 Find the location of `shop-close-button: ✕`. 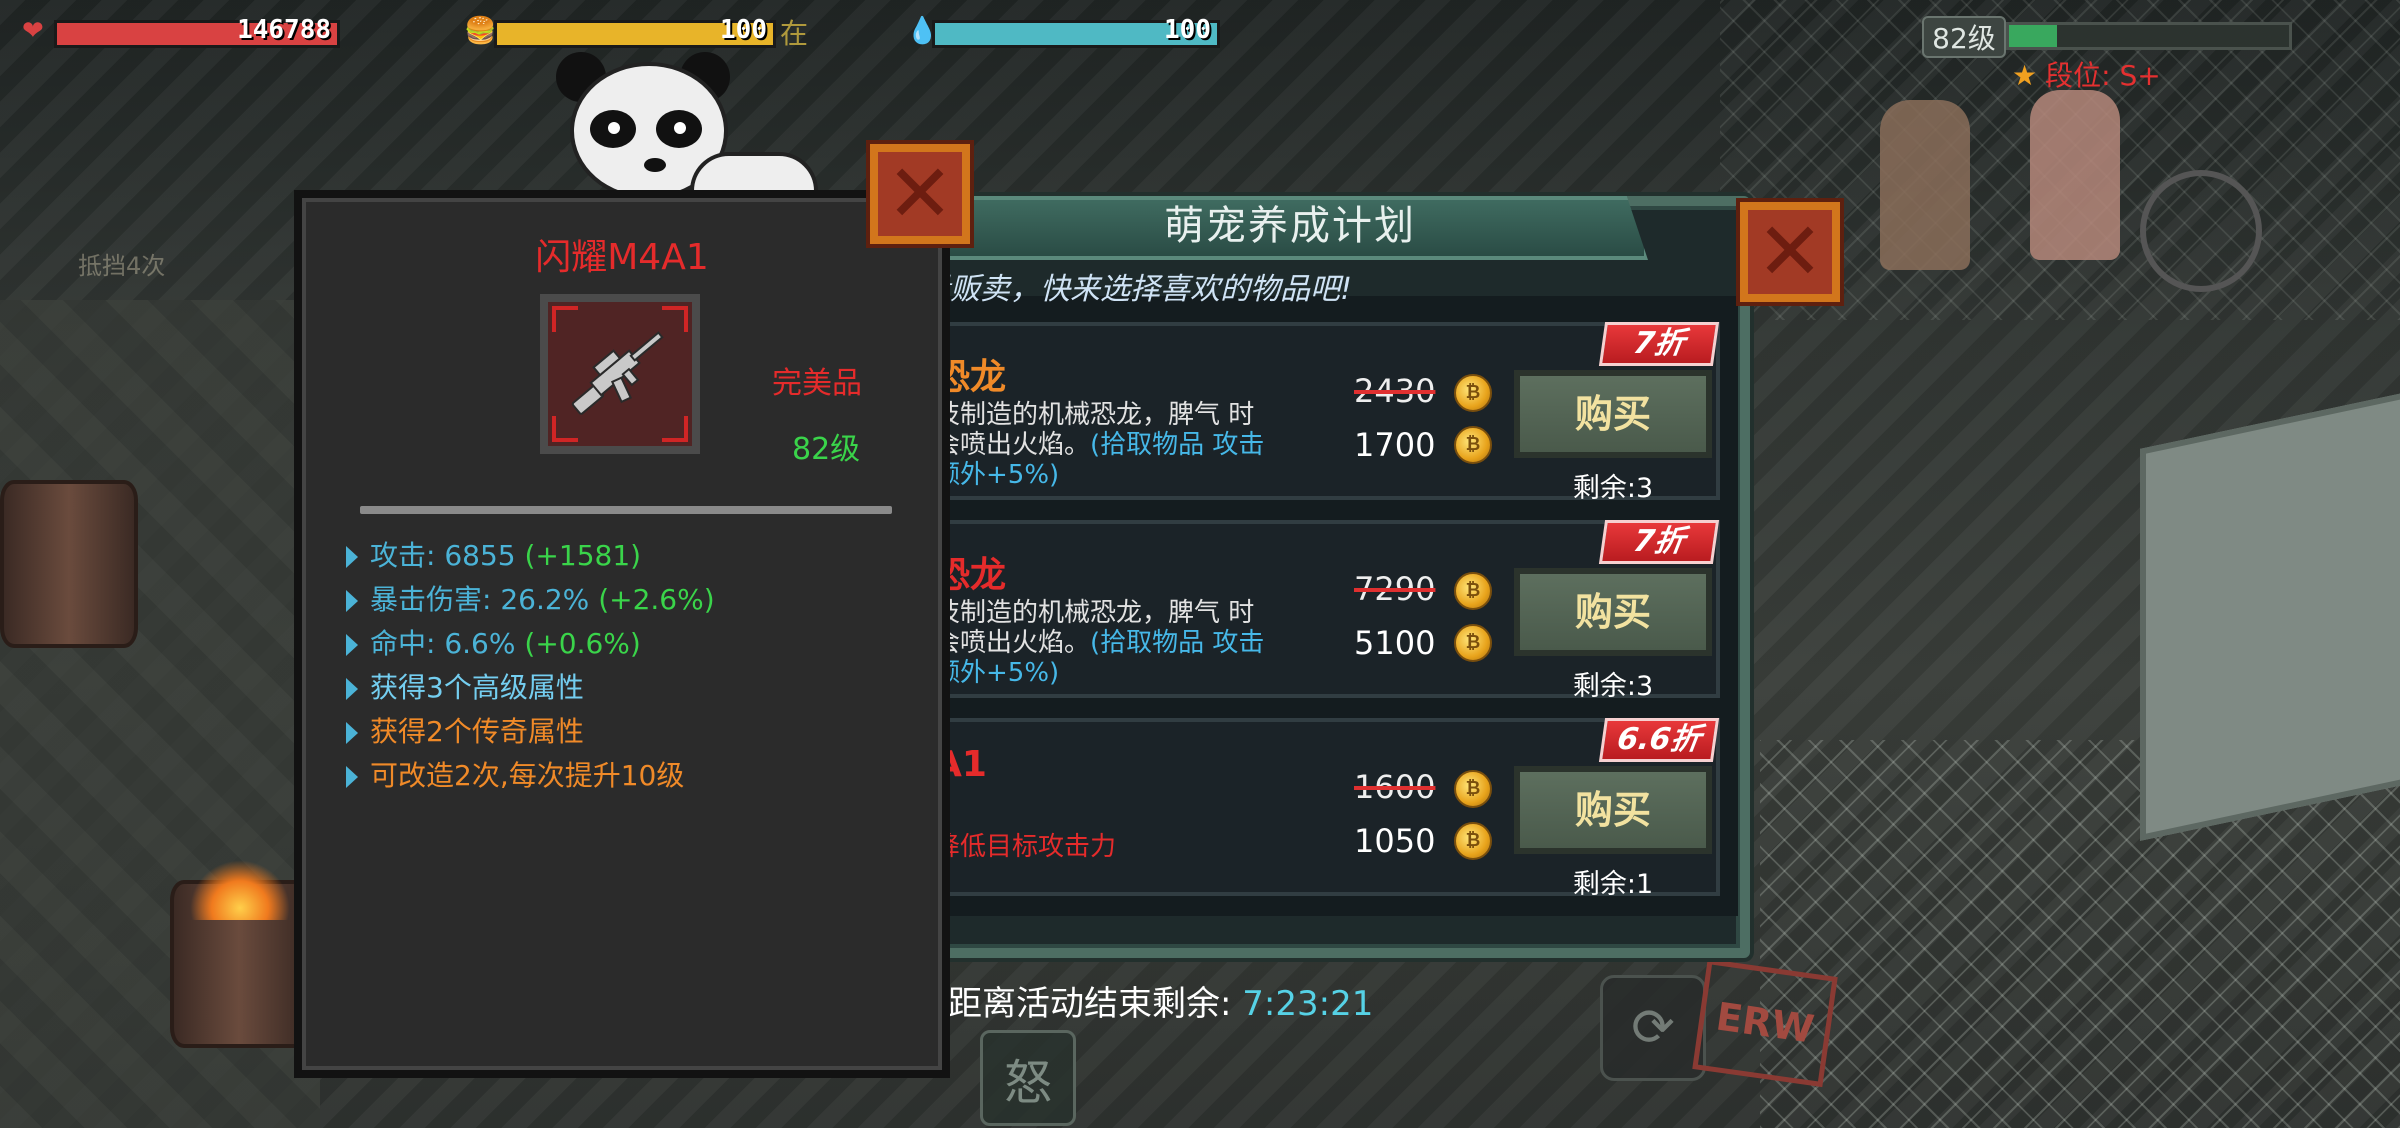

shop-close-button: ✕ is located at coordinates (1790, 252).